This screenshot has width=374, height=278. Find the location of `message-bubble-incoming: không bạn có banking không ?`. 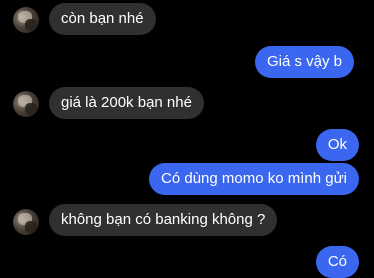

message-bubble-incoming: không bạn có banking không ? is located at coordinates (163, 220).